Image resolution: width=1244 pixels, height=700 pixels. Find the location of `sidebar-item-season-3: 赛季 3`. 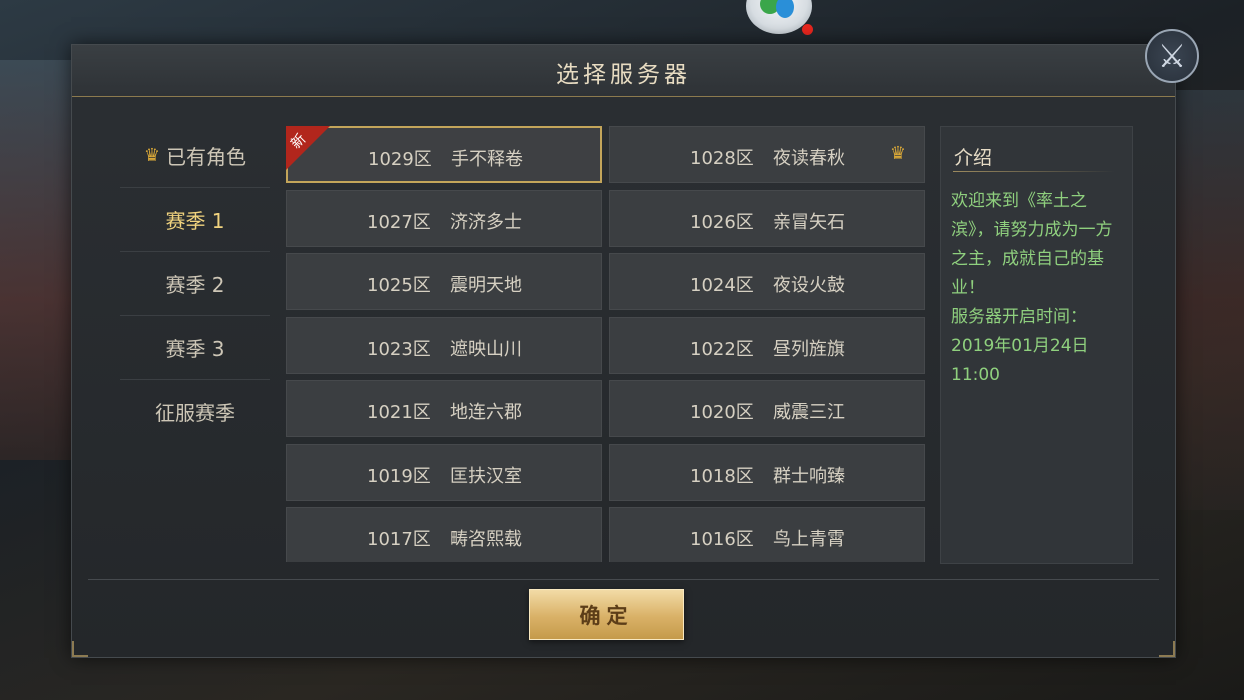

sidebar-item-season-3: 赛季 3 is located at coordinates (195, 348).